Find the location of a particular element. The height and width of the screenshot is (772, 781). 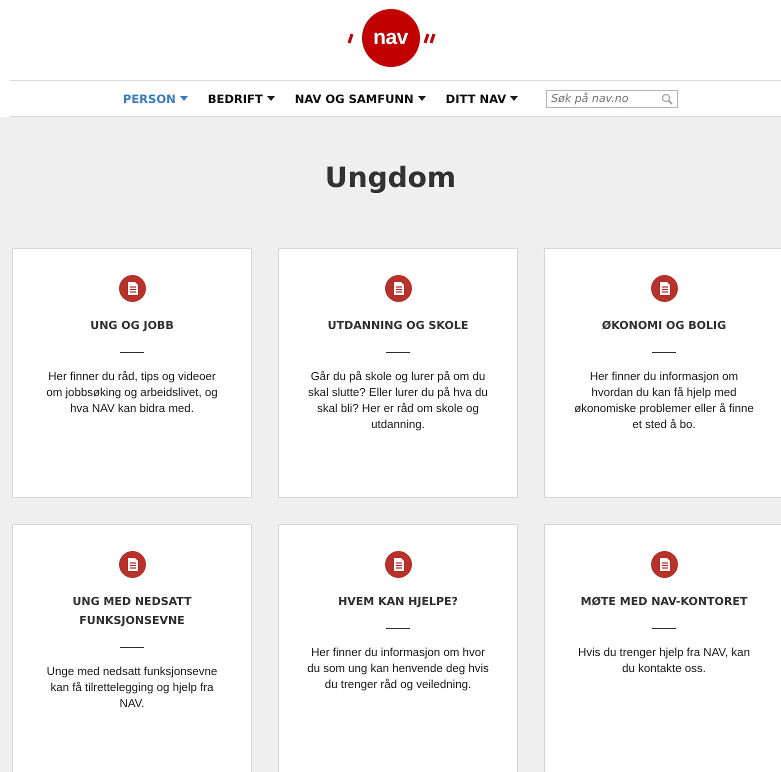

card-description: Går du på skole og lurer på om du skal slutte? Eller lurer du på hva du skal bli? Her er råd om skole og utdanning. is located at coordinates (398, 401).